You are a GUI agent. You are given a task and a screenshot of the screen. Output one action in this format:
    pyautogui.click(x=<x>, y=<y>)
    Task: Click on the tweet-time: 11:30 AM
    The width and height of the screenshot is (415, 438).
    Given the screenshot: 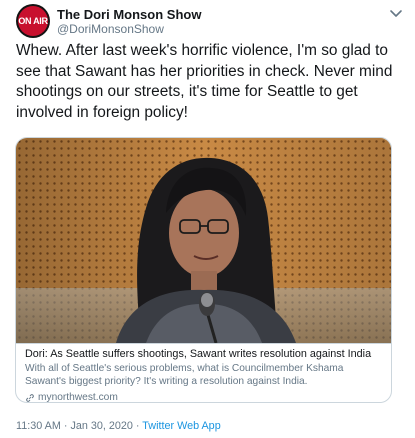 What is the action you would take?
    pyautogui.click(x=38, y=426)
    